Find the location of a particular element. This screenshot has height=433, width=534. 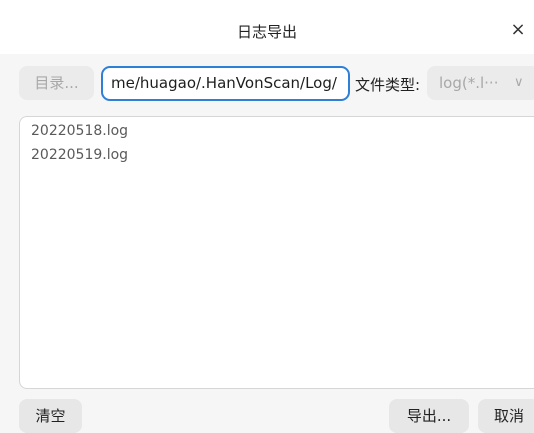

clear-button: 清空 is located at coordinates (50, 416).